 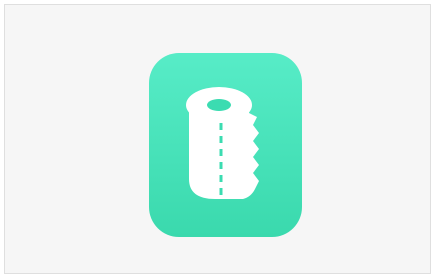 I want to click on roll-core-hole, so click(x=219, y=105).